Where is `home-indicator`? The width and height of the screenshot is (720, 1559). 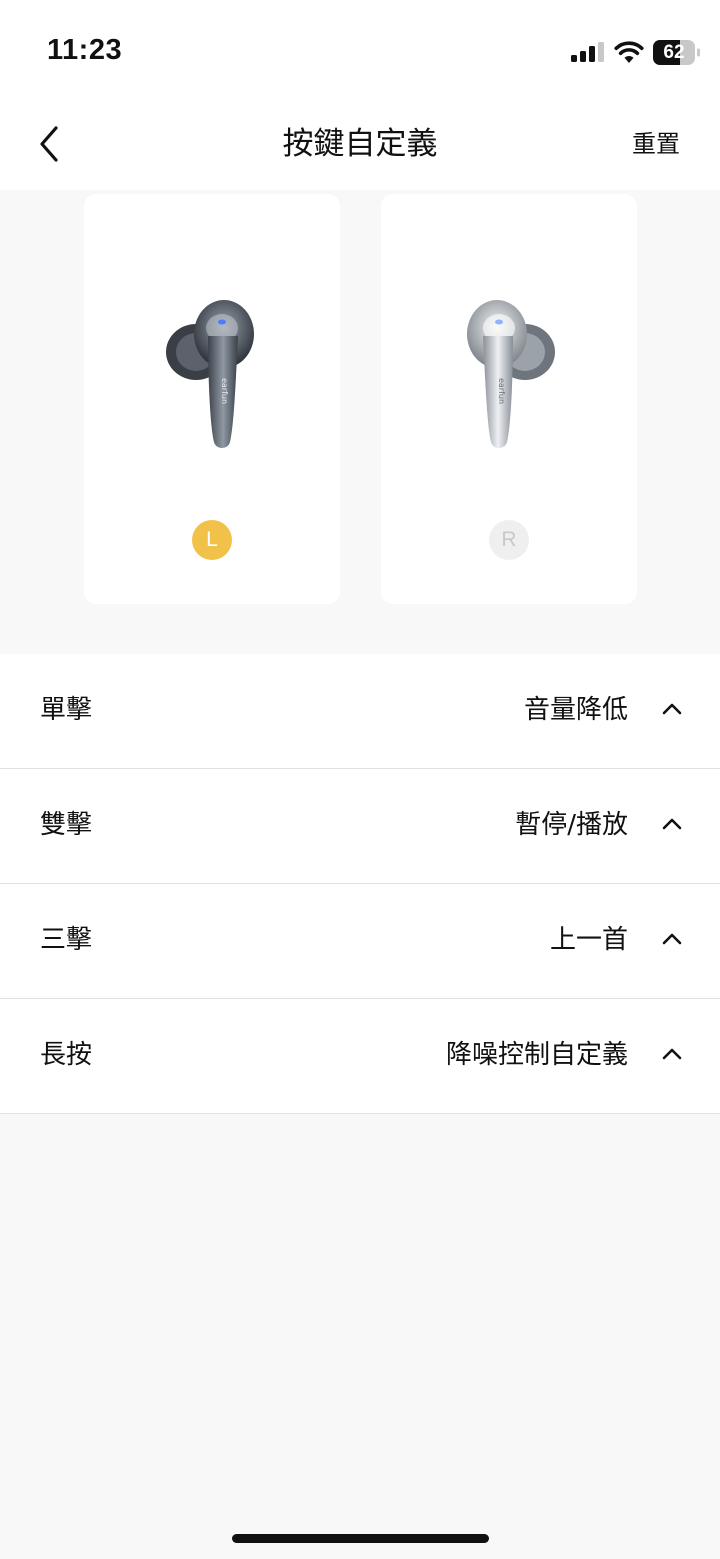
home-indicator is located at coordinates (360, 1538).